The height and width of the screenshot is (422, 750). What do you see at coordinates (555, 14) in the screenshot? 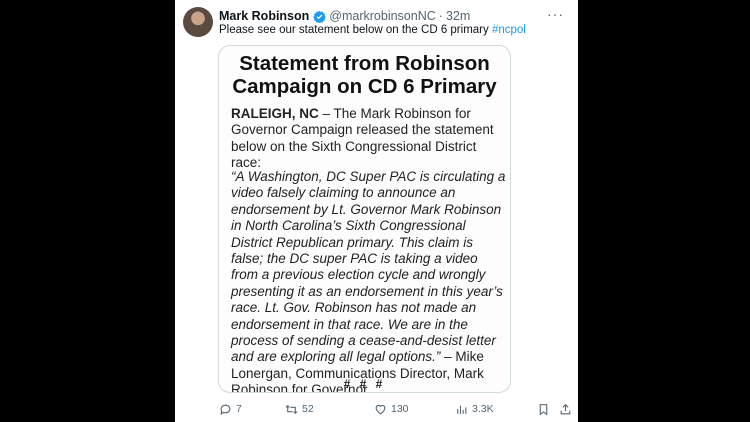
I see `more-options-icon: ···` at bounding box center [555, 14].